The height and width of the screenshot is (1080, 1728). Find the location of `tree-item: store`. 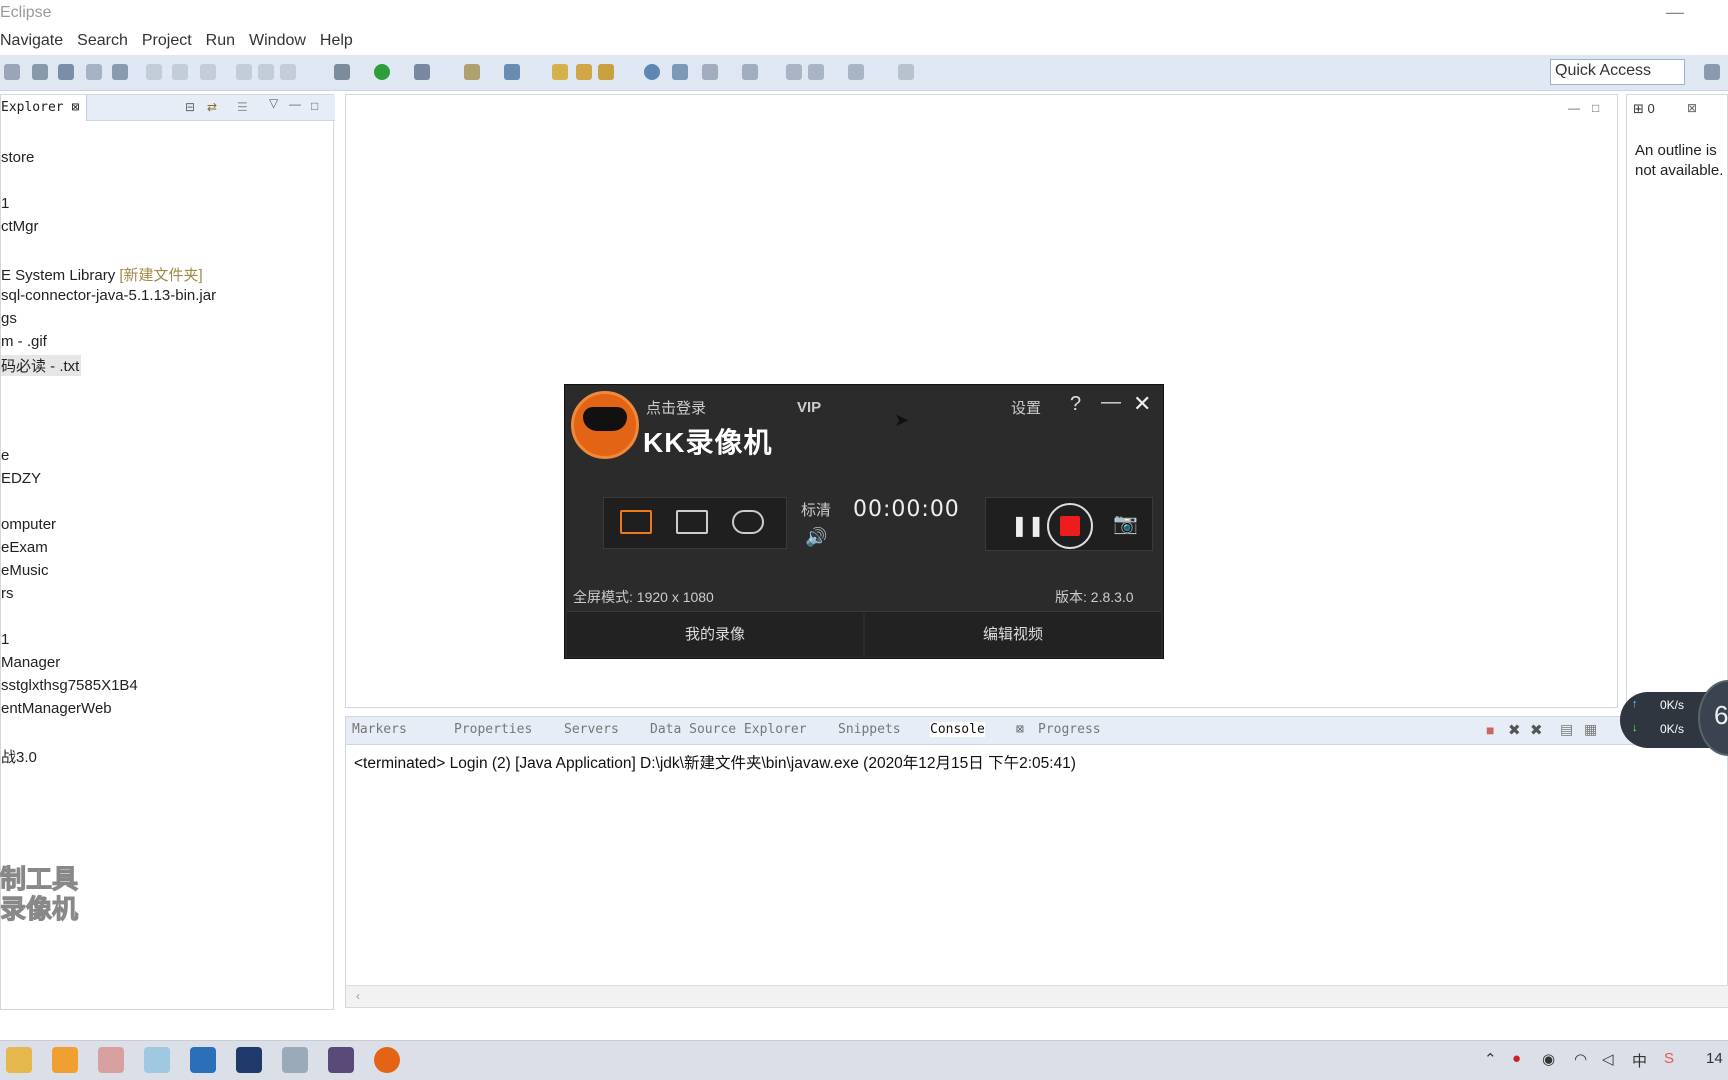

tree-item: store is located at coordinates (17, 157).